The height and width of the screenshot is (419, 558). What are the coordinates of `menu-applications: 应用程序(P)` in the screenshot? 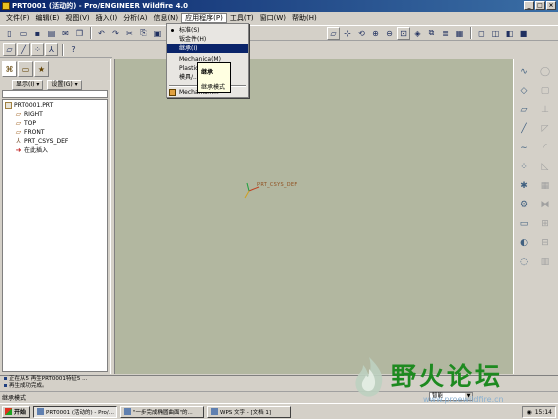 It's located at (204, 18).